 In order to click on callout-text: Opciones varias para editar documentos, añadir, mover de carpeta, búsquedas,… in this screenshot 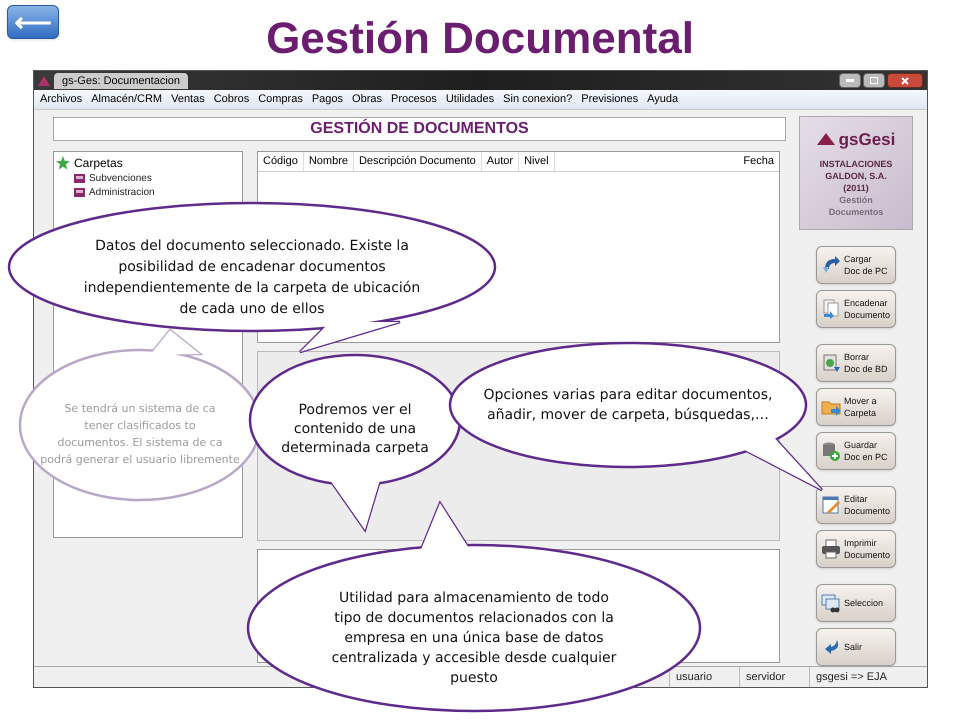, I will do `click(628, 405)`.